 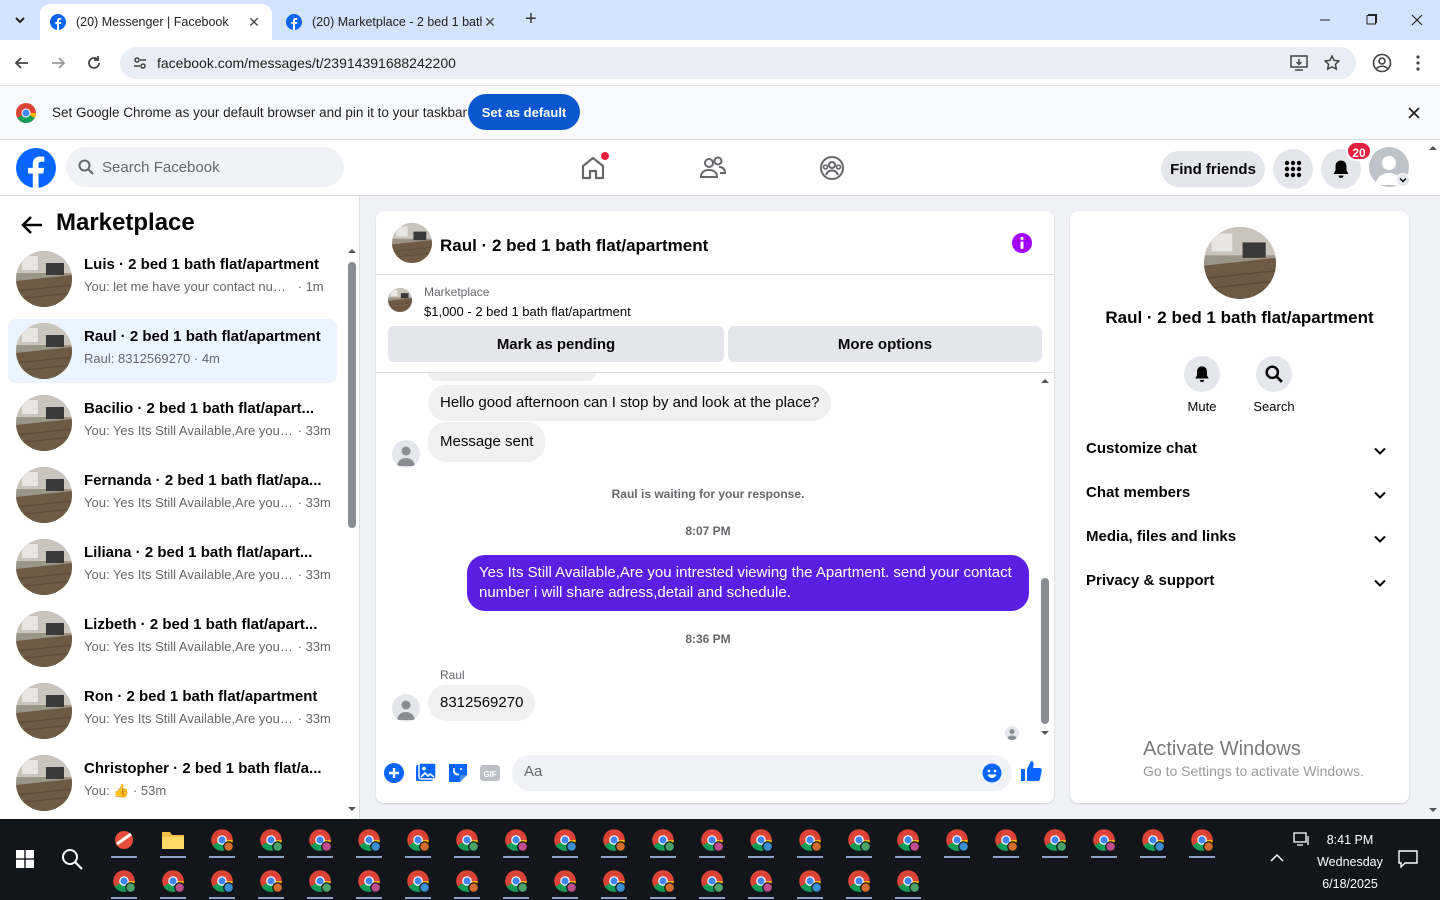 What do you see at coordinates (744, 771) in the screenshot?
I see `message-input` at bounding box center [744, 771].